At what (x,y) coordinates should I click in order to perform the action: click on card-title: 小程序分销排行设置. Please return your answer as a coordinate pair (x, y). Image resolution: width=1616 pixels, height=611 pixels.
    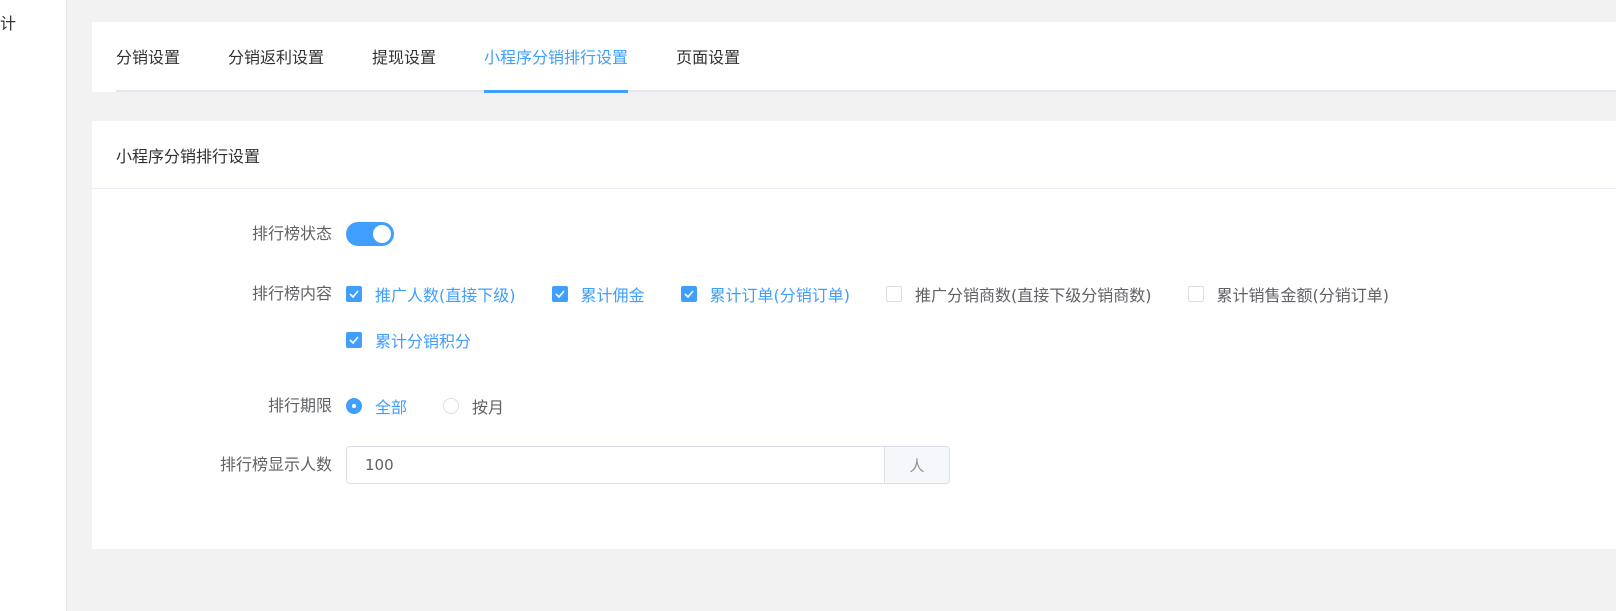
    Looking at the image, I should click on (854, 155).